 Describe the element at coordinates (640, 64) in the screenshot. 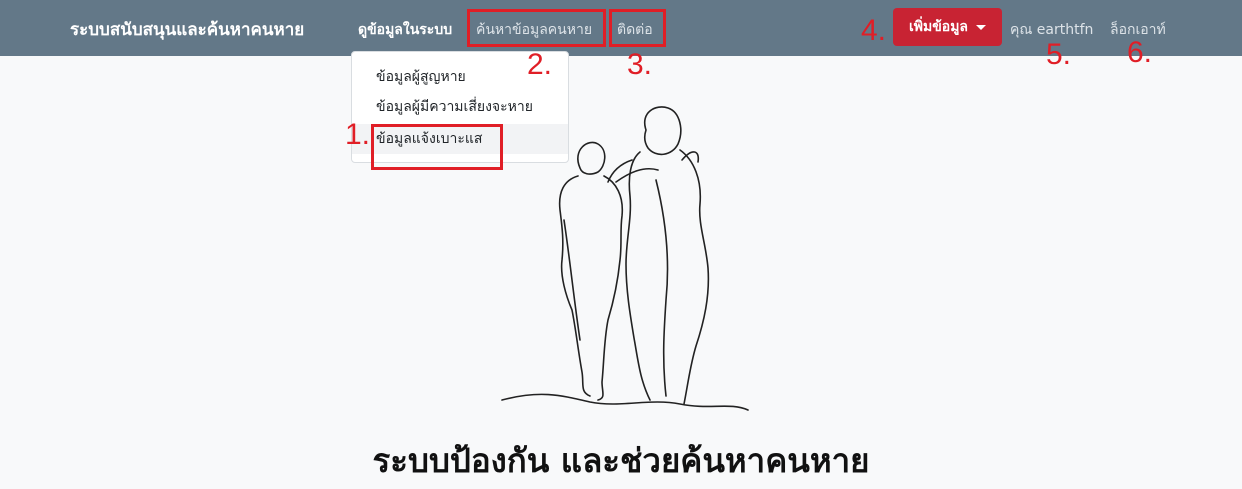

I see `annotation-label-3: 3.` at that location.